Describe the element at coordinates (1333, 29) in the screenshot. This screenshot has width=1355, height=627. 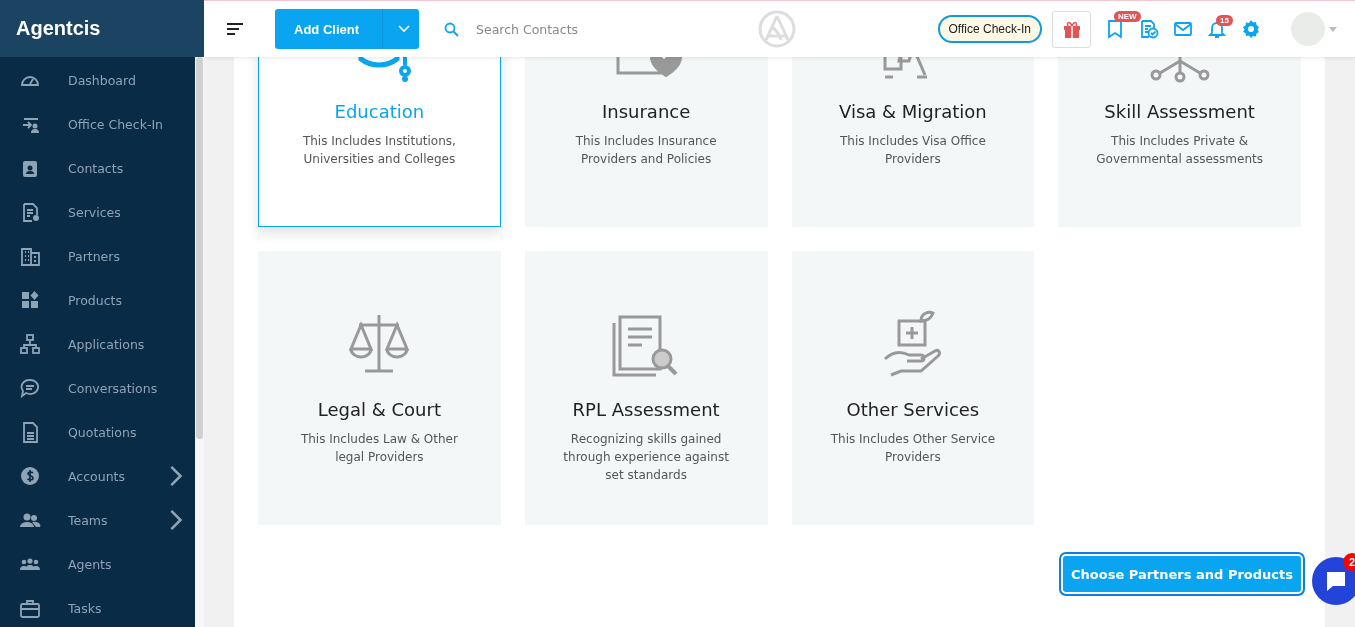
I see `caret-icon` at that location.